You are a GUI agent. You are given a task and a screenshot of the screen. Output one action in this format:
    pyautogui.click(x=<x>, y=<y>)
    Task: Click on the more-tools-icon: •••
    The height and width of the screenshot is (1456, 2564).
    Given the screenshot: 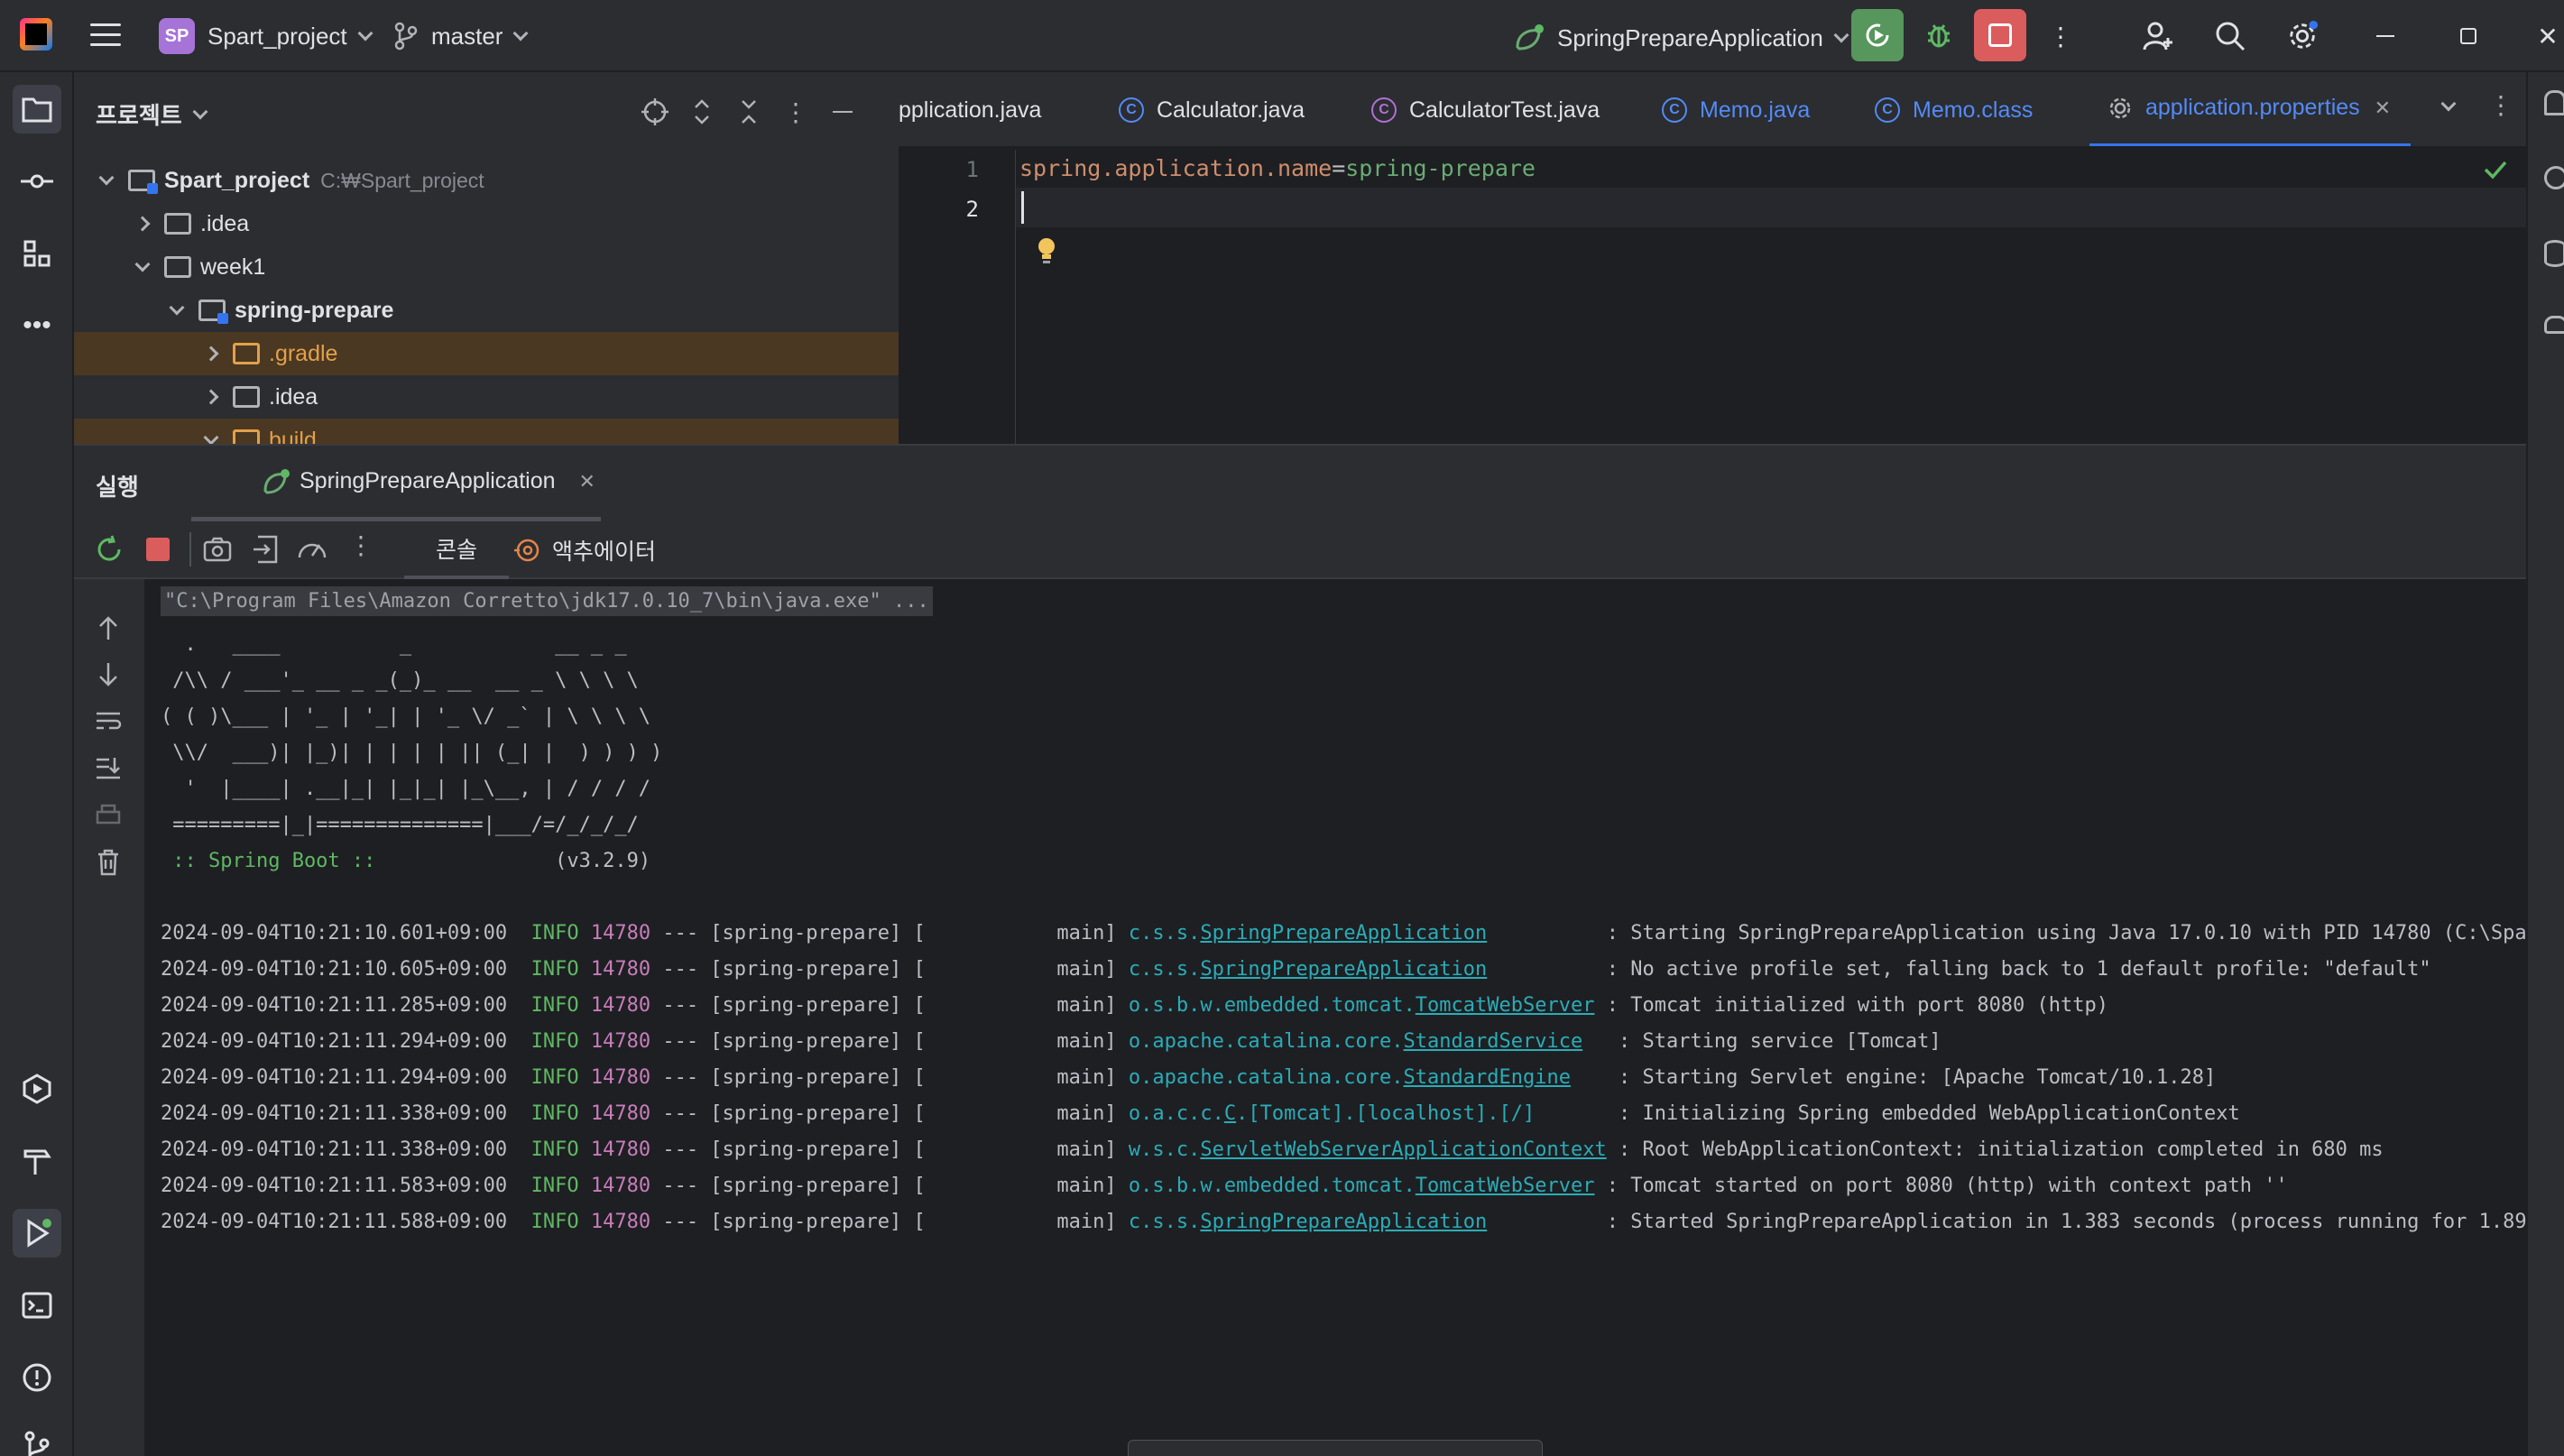 What is the action you would take?
    pyautogui.click(x=37, y=325)
    